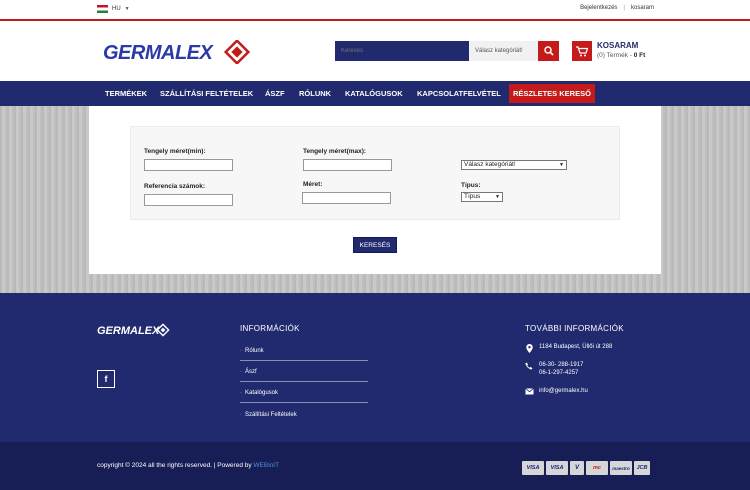 The image size is (750, 490). I want to click on top-links: Bejelentkezés | kosaram, so click(617, 8).